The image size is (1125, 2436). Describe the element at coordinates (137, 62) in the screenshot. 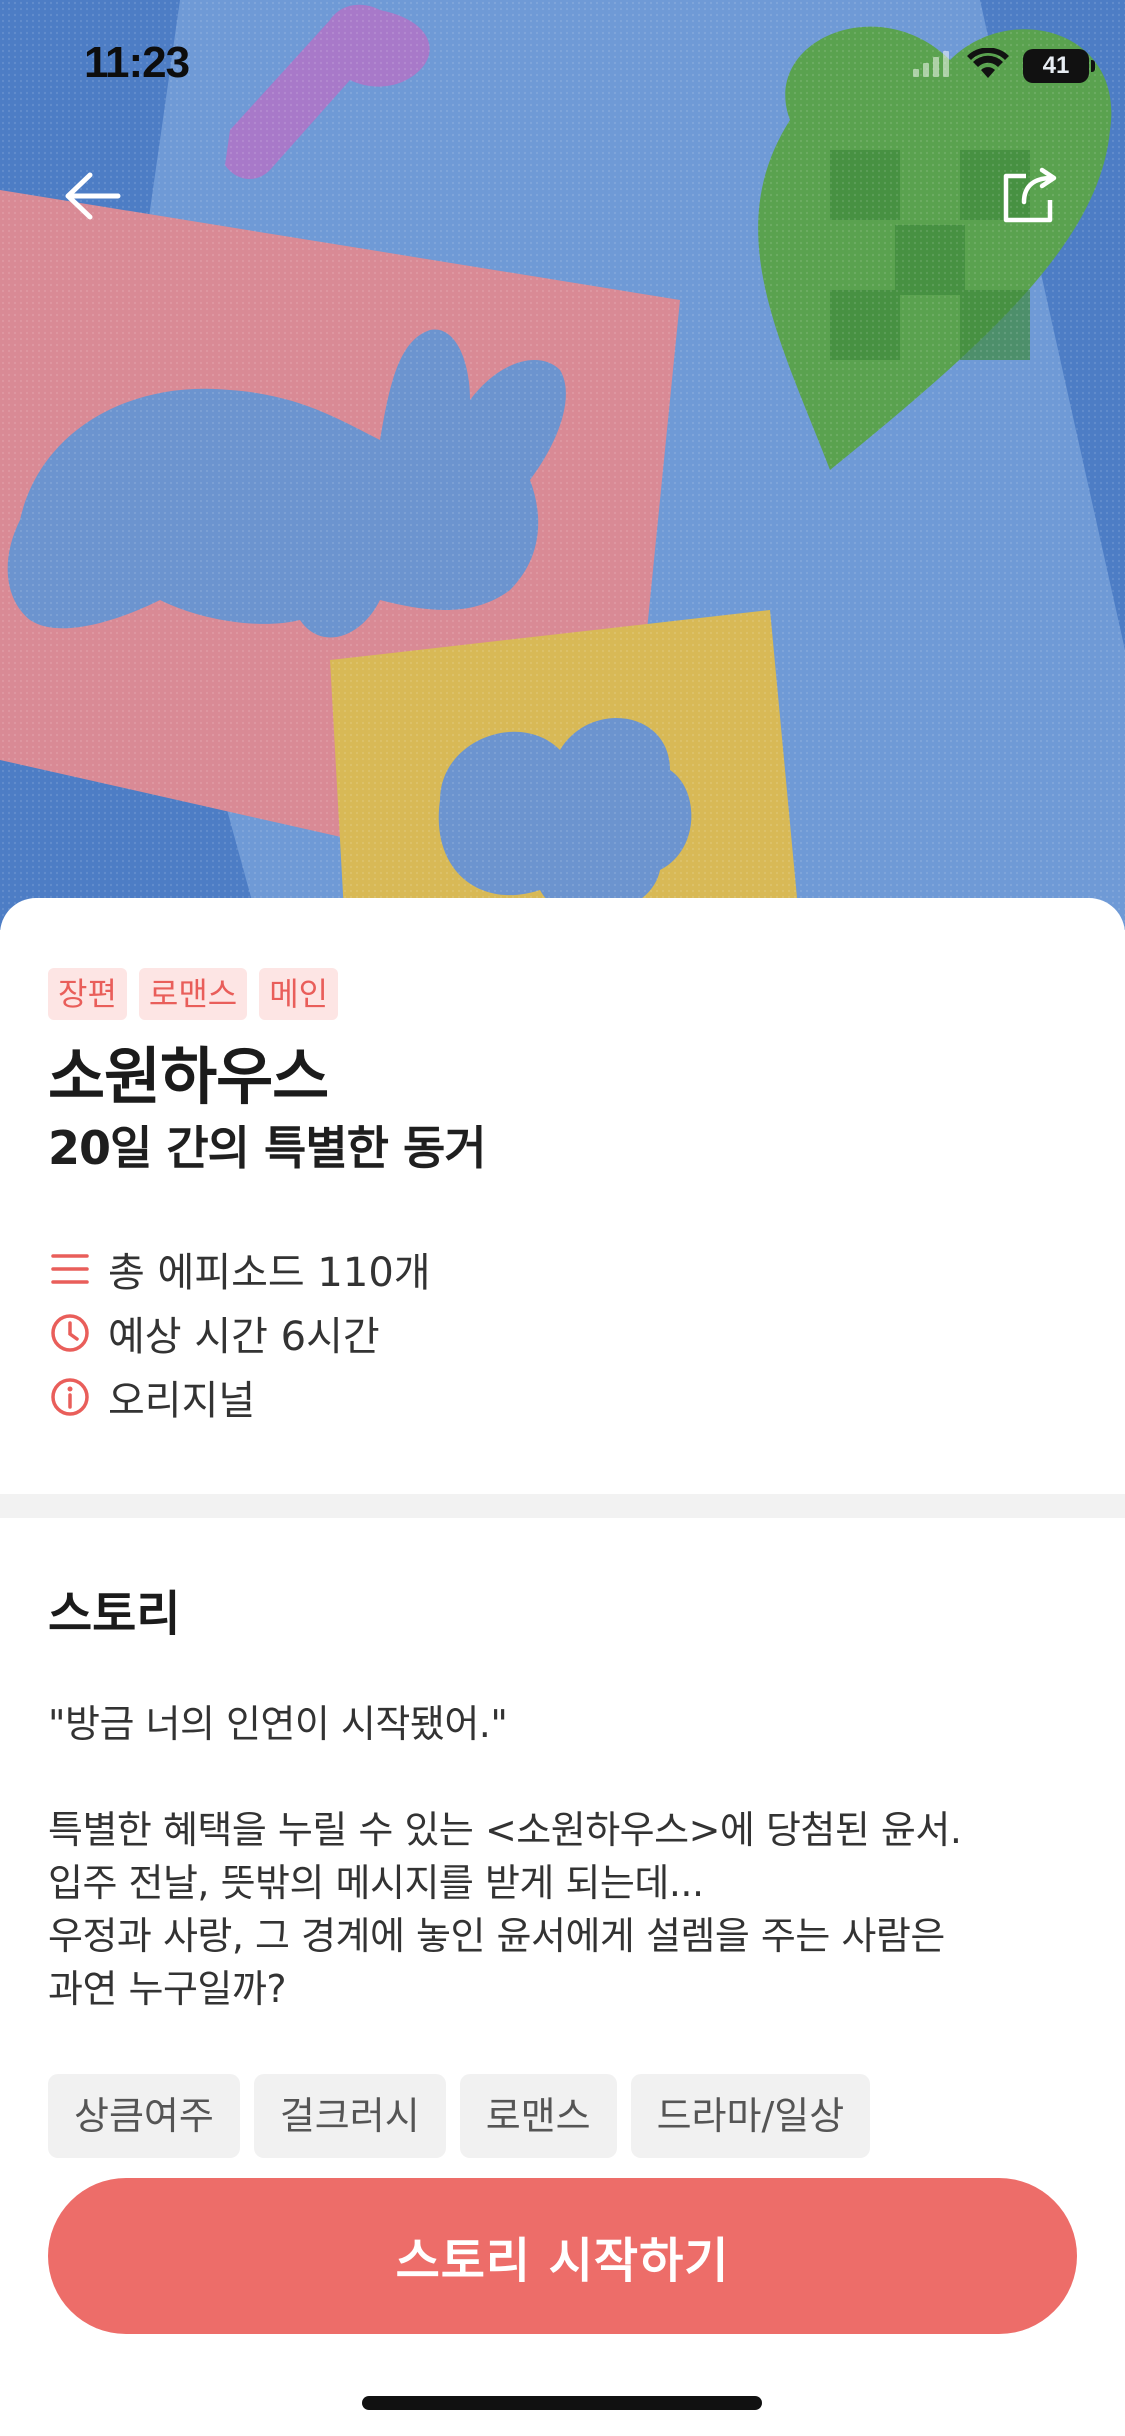

I see `status-time: 11:23` at that location.